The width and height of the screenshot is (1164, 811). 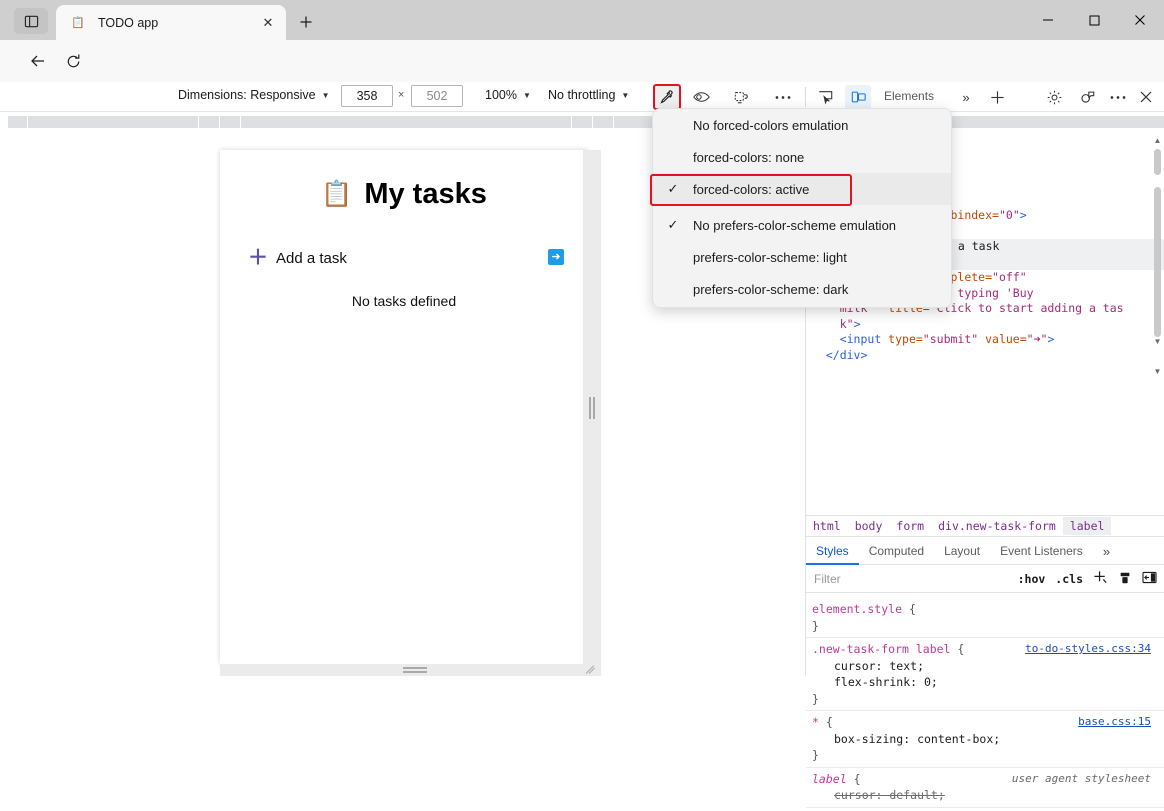 What do you see at coordinates (1081, 779) in the screenshot?
I see `rule-source: user agent stylesheet` at bounding box center [1081, 779].